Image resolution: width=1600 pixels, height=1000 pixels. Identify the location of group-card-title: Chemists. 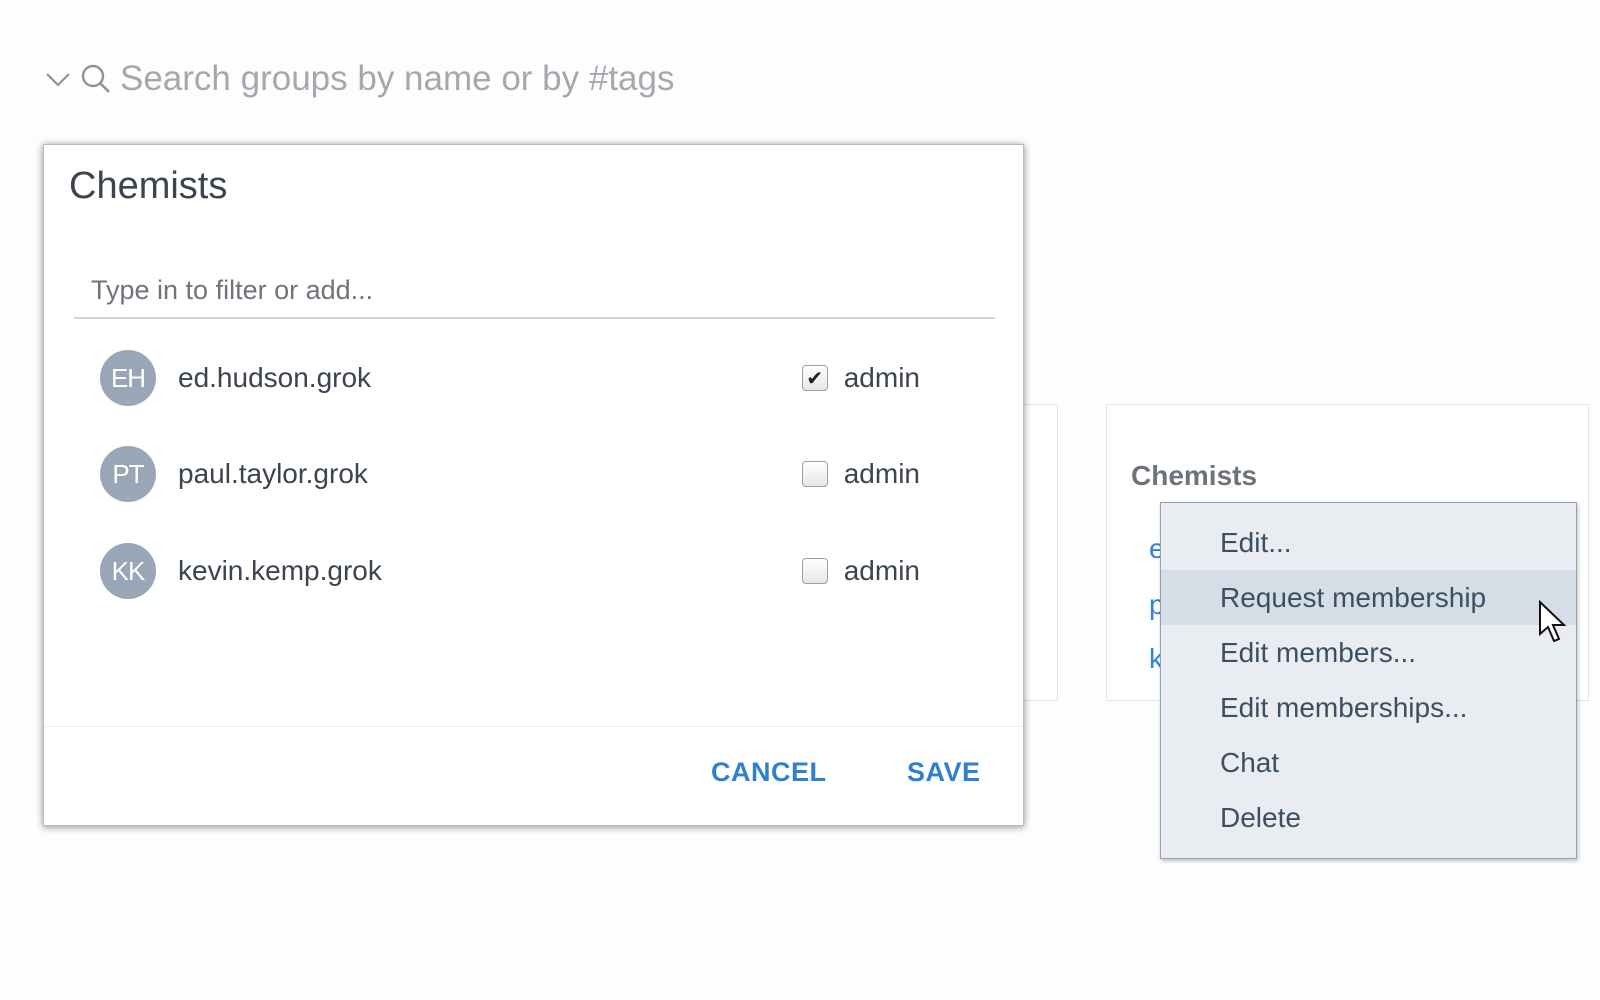
(1194, 475).